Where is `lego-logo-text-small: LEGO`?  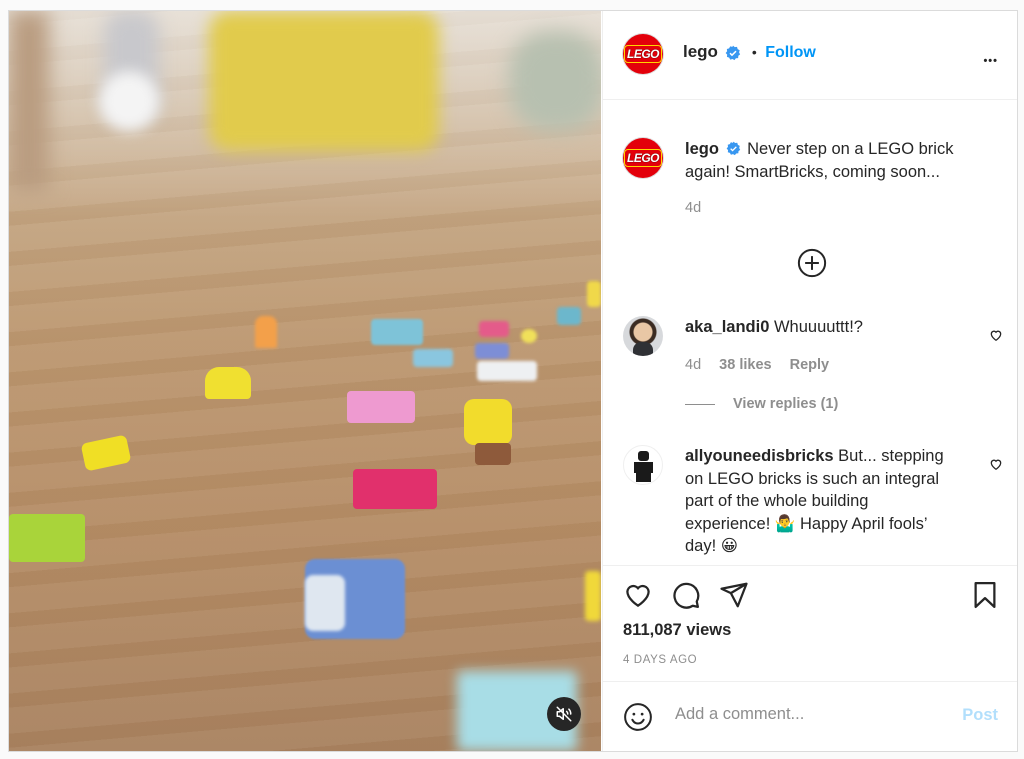
lego-logo-text-small: LEGO is located at coordinates (642, 158).